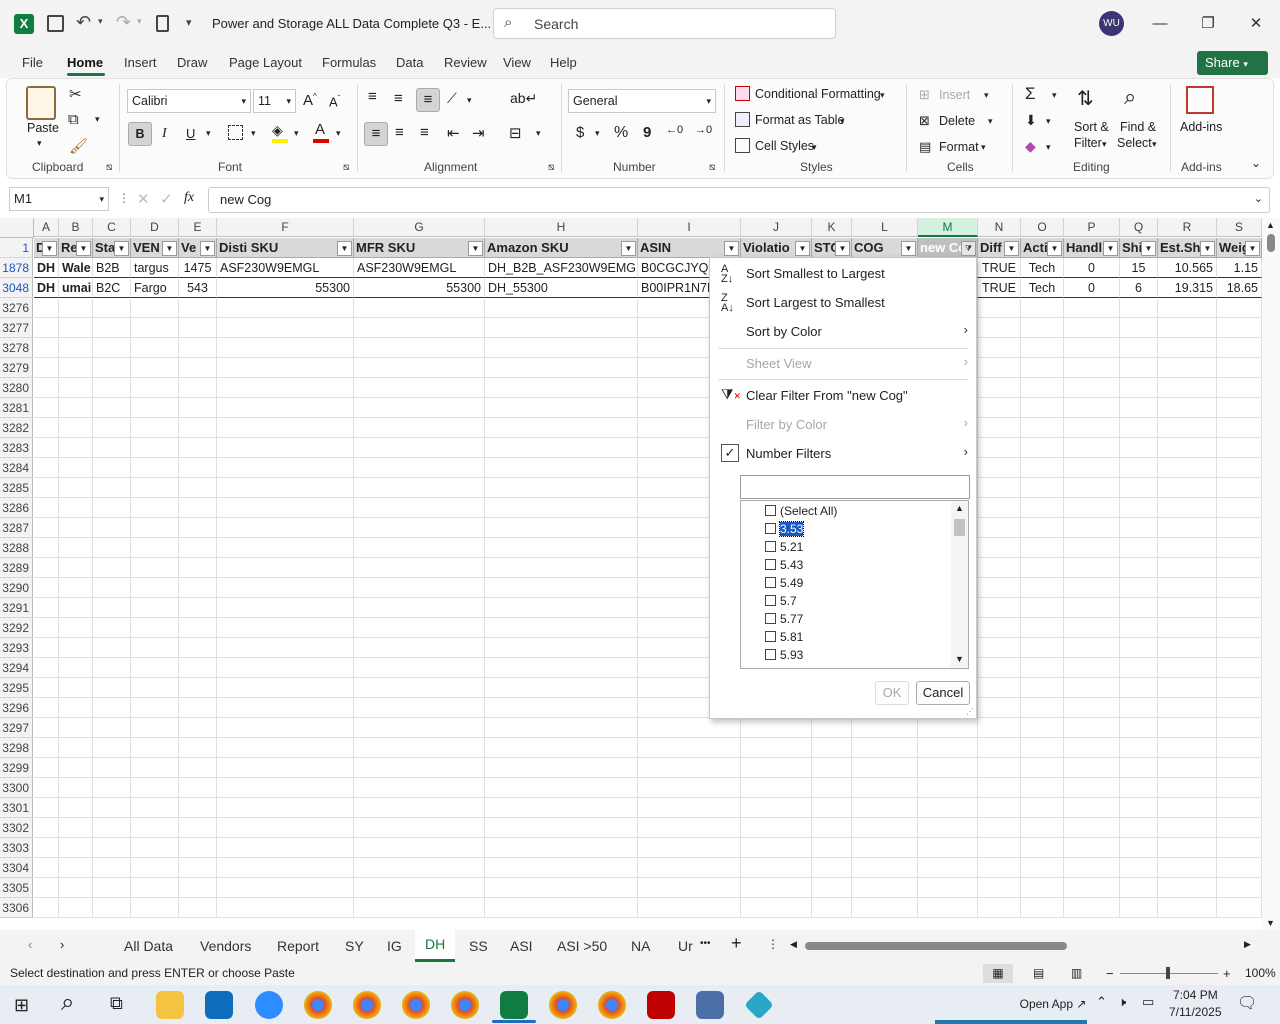 The width and height of the screenshot is (1280, 1024). What do you see at coordinates (16, 428) in the screenshot?
I see `row-header: 3282` at bounding box center [16, 428].